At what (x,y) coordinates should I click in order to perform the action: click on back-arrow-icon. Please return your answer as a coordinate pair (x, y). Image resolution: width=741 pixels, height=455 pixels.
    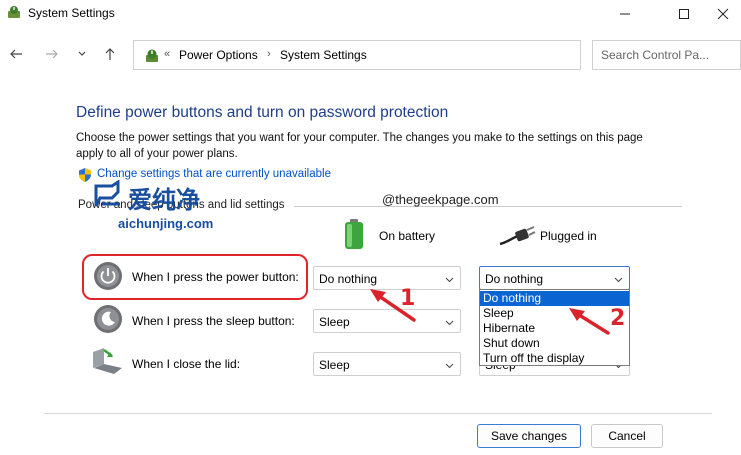
    Looking at the image, I should click on (16, 54).